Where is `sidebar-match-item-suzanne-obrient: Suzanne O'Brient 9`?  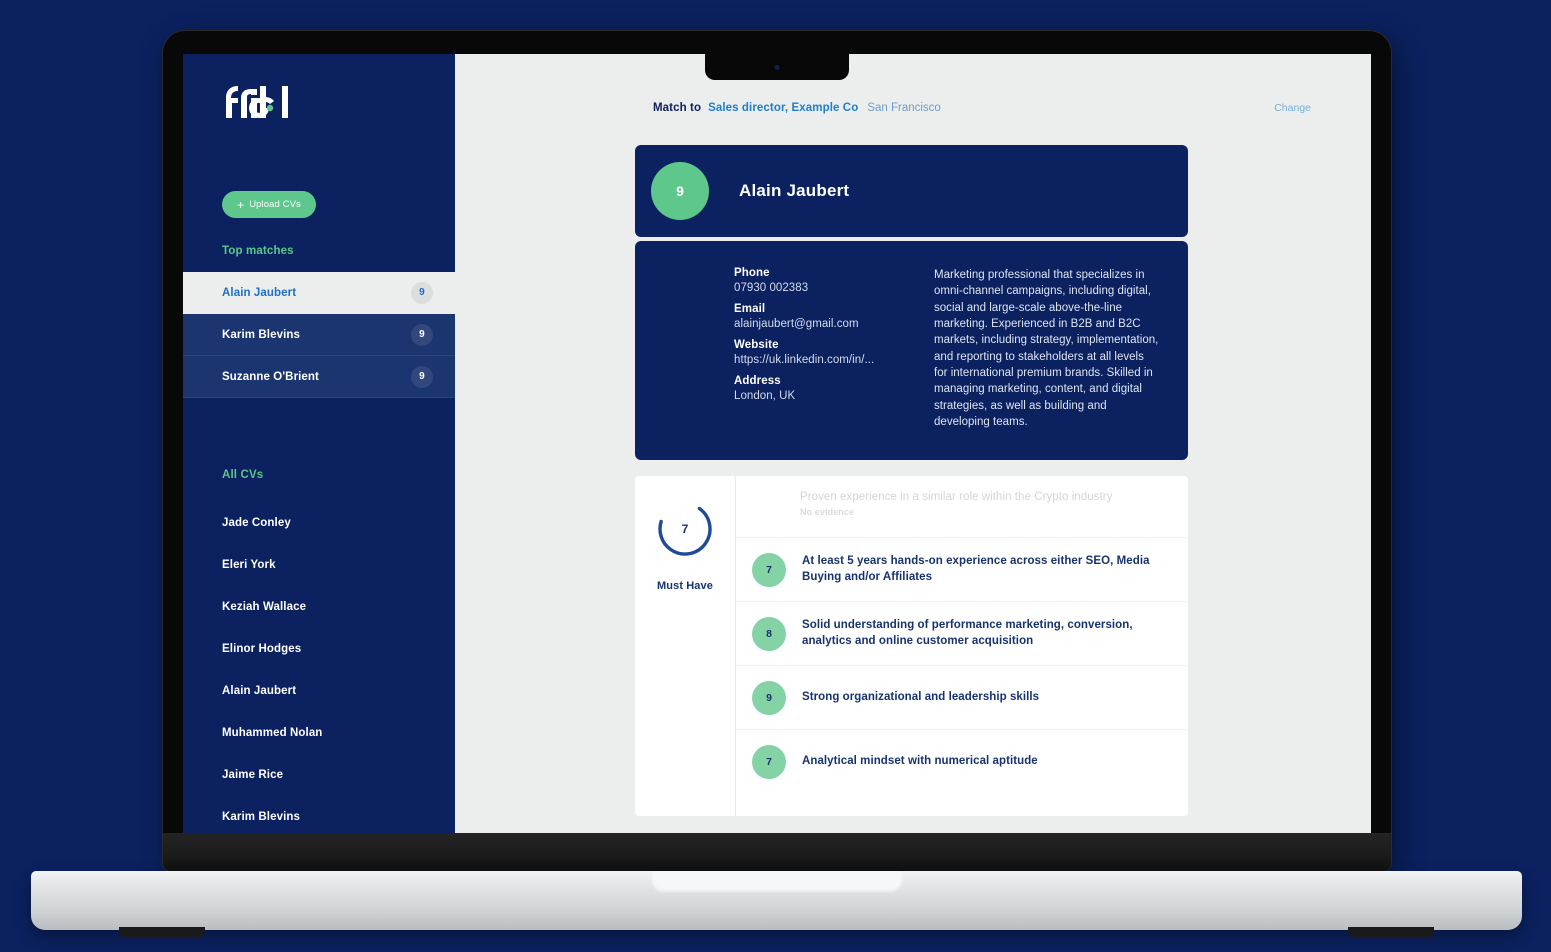 sidebar-match-item-suzanne-obrient: Suzanne O'Brient 9 is located at coordinates (319, 377).